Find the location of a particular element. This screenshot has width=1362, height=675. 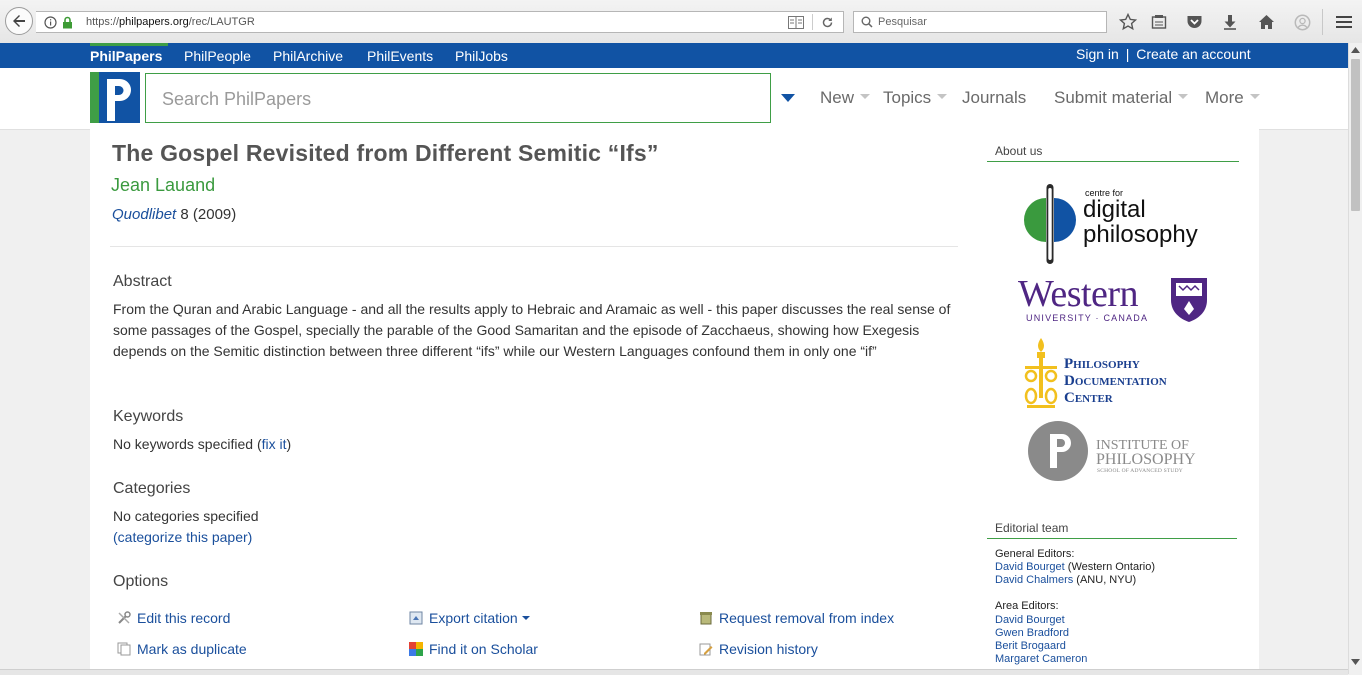

western-wordmark: Western is located at coordinates (1078, 294).